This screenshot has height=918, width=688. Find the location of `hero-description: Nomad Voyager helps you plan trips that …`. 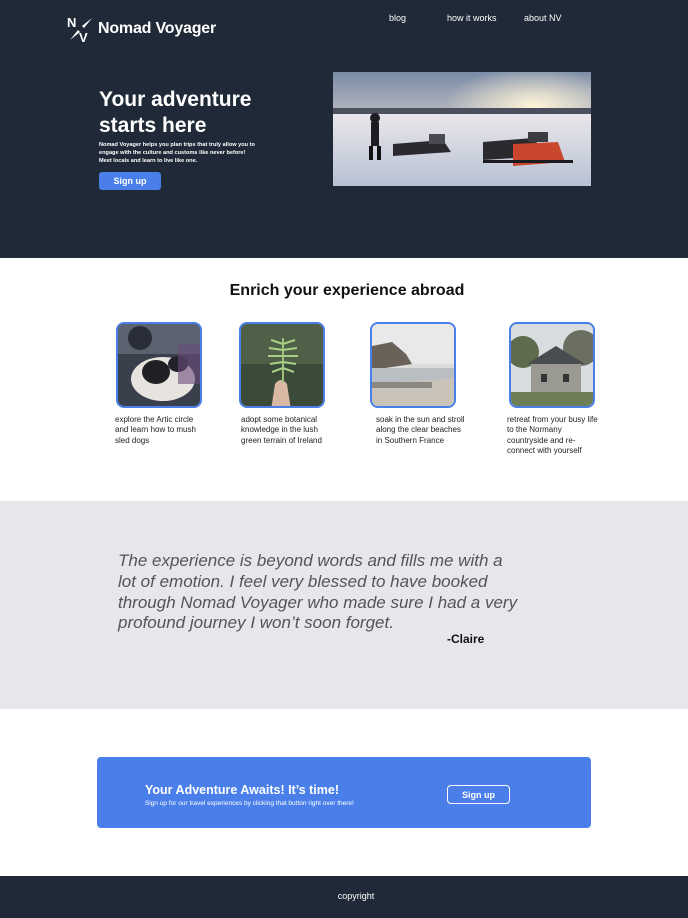

hero-description: Nomad Voyager helps you plan trips that … is located at coordinates (177, 153).